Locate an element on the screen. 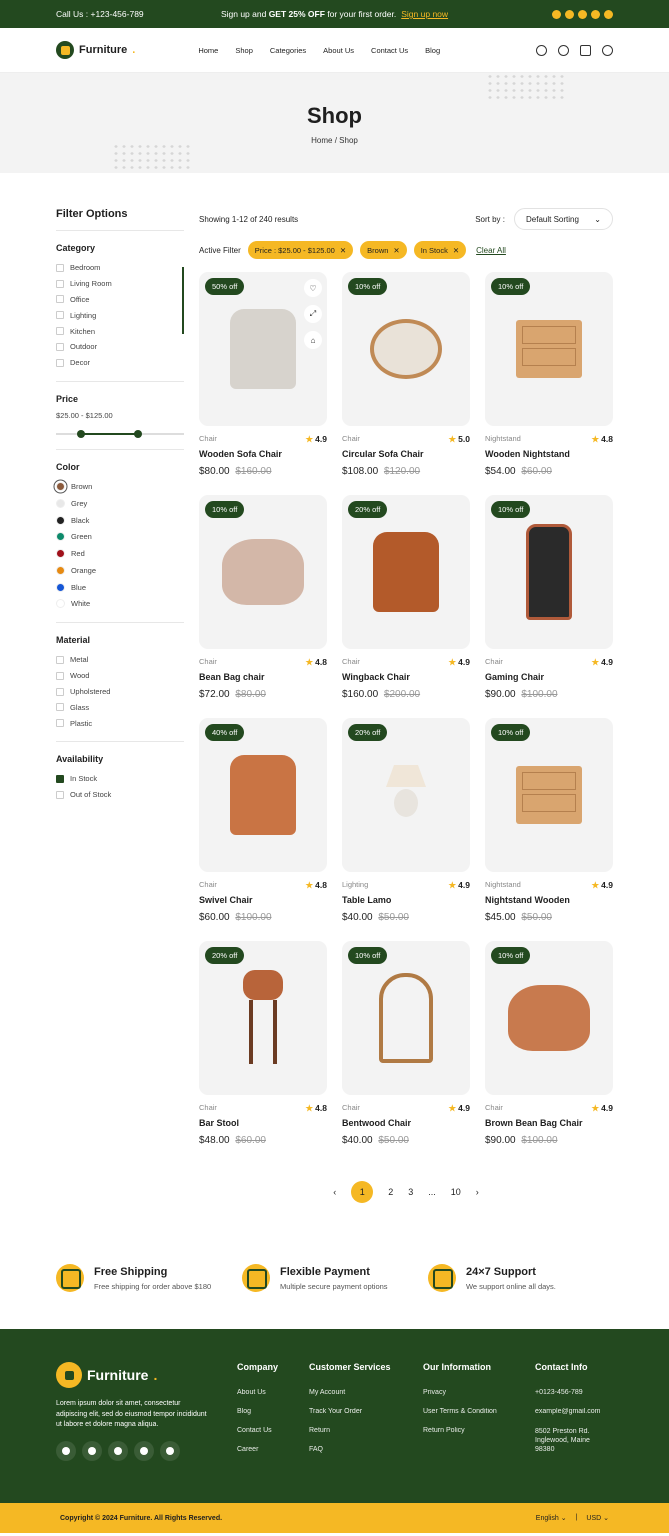 This screenshot has width=669, height=1536. category-option: Lighting is located at coordinates (120, 315).